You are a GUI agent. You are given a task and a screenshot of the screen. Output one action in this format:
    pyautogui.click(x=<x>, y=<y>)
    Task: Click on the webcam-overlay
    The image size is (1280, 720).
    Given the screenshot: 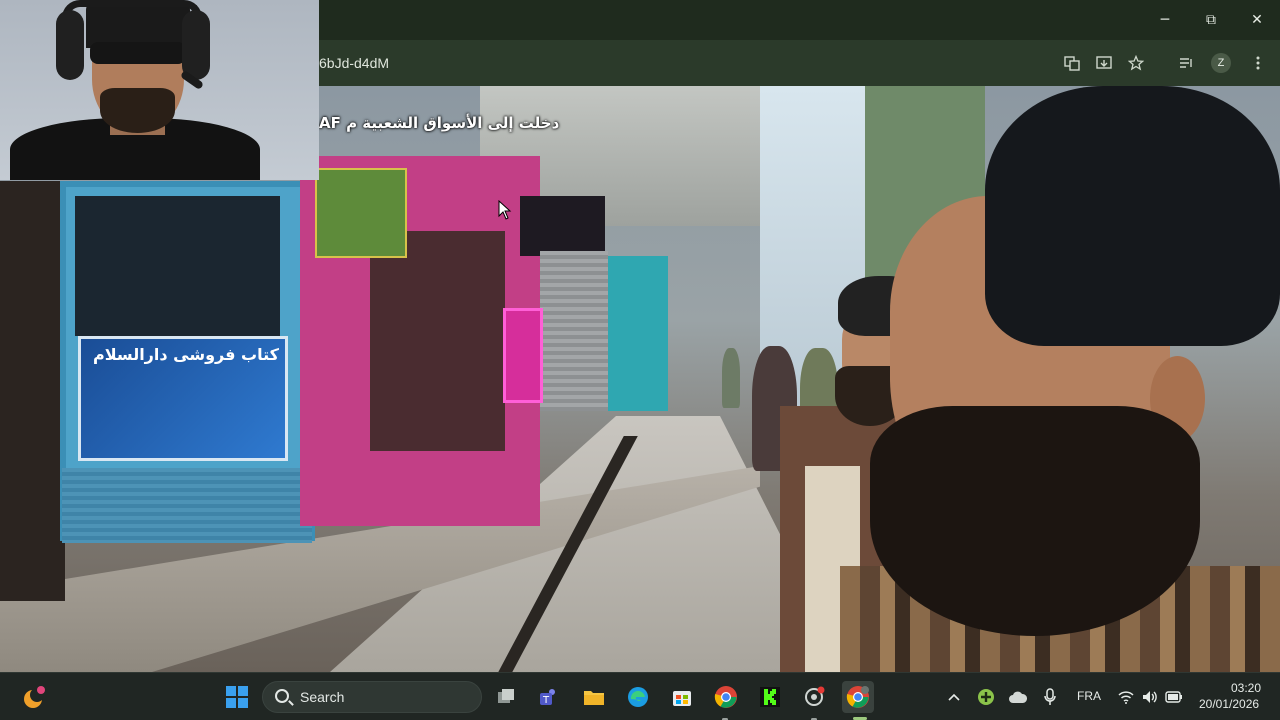 What is the action you would take?
    pyautogui.click(x=159, y=90)
    